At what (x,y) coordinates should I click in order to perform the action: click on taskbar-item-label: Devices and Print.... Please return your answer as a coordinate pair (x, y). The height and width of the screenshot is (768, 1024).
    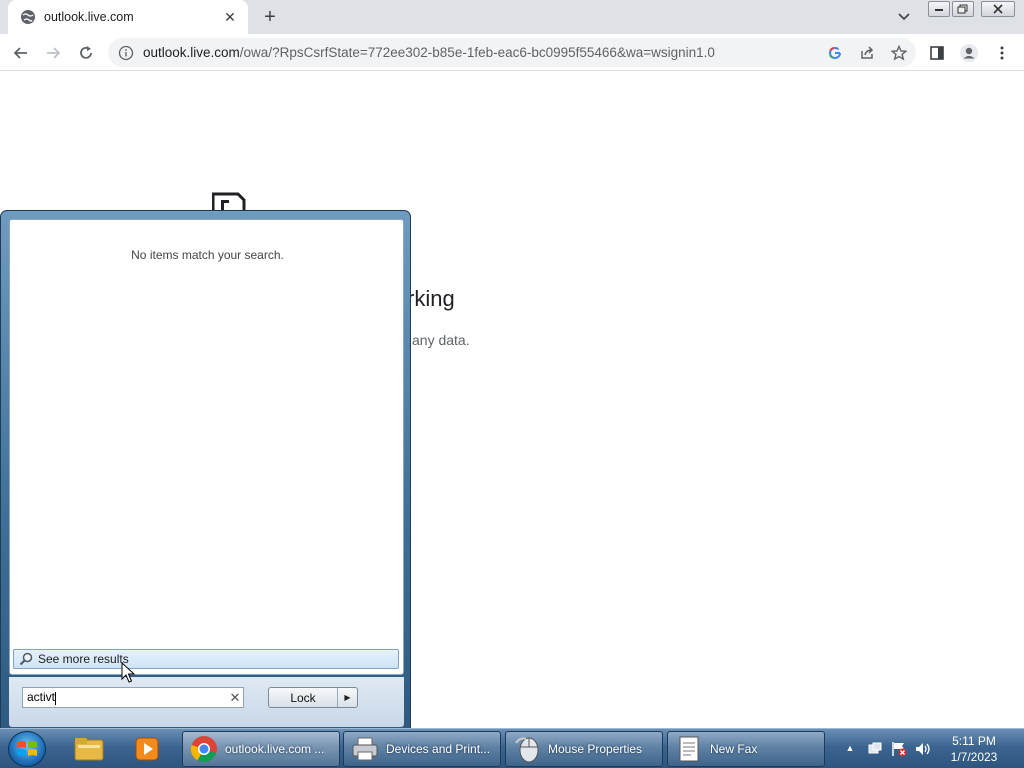
    Looking at the image, I should click on (438, 749).